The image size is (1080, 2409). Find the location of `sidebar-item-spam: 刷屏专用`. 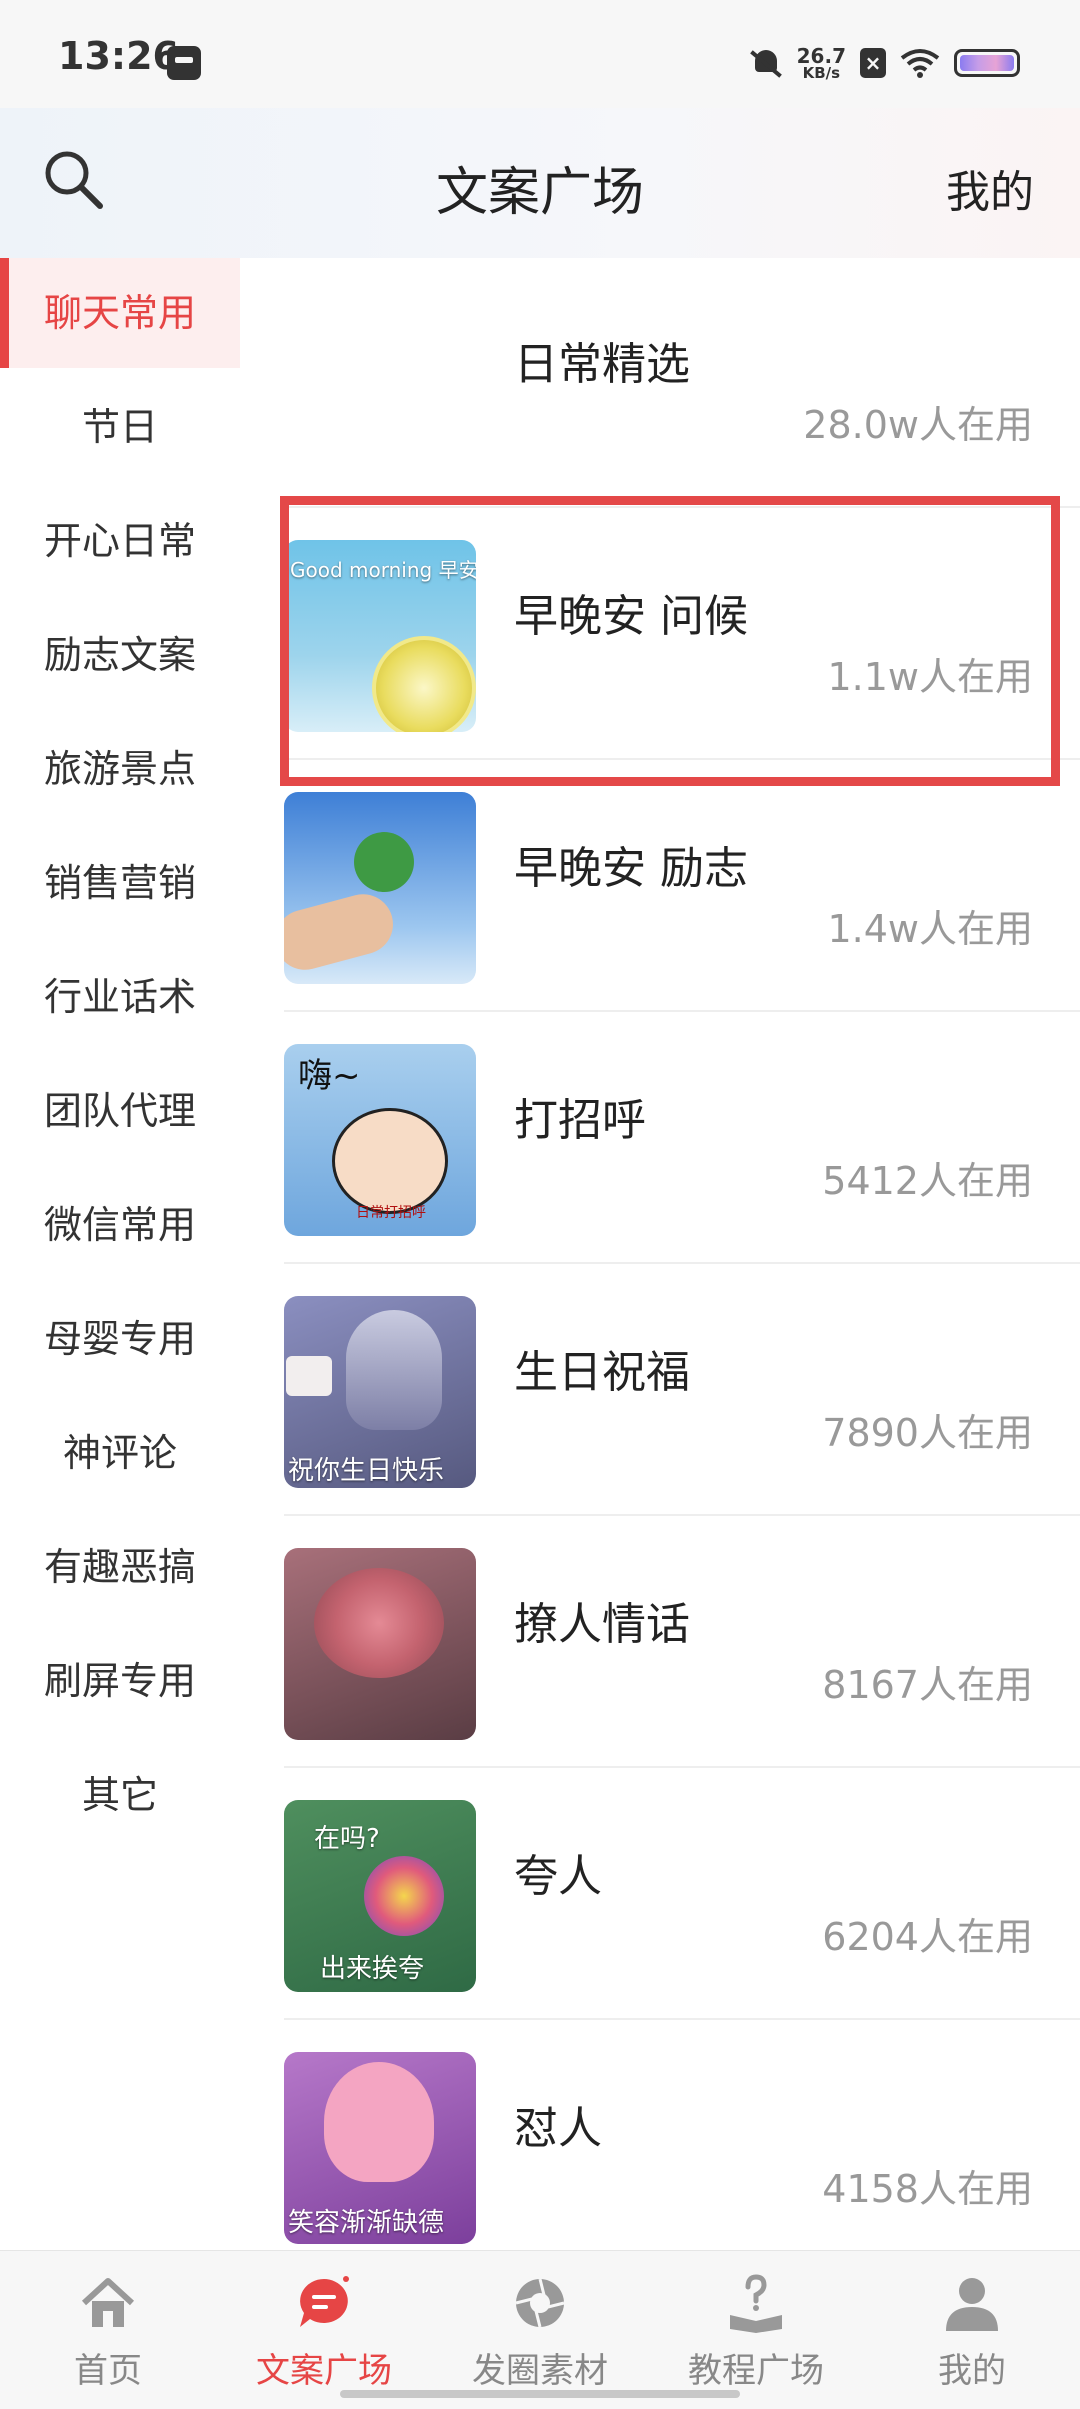

sidebar-item-spam: 刷屏专用 is located at coordinates (120, 1681).